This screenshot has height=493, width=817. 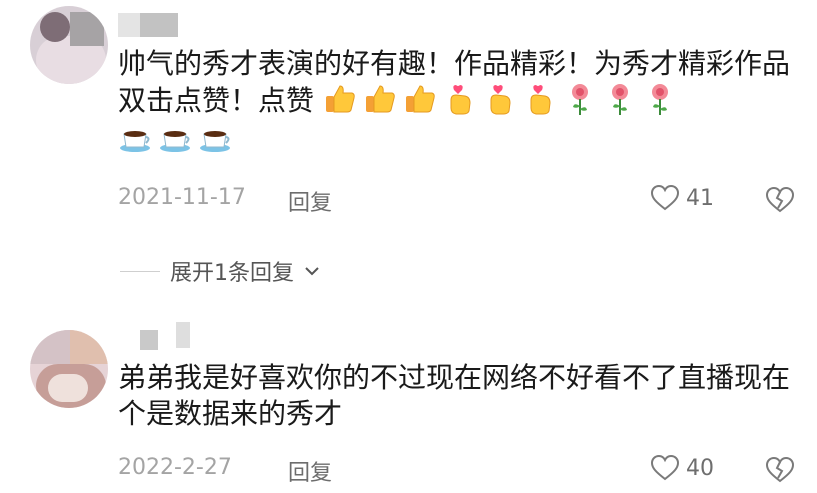 What do you see at coordinates (454, 395) in the screenshot?
I see `comment-text: 弟弟我是好喜欢你的不过现在网络不好看不了直播现在个是数据来的秀才` at bounding box center [454, 395].